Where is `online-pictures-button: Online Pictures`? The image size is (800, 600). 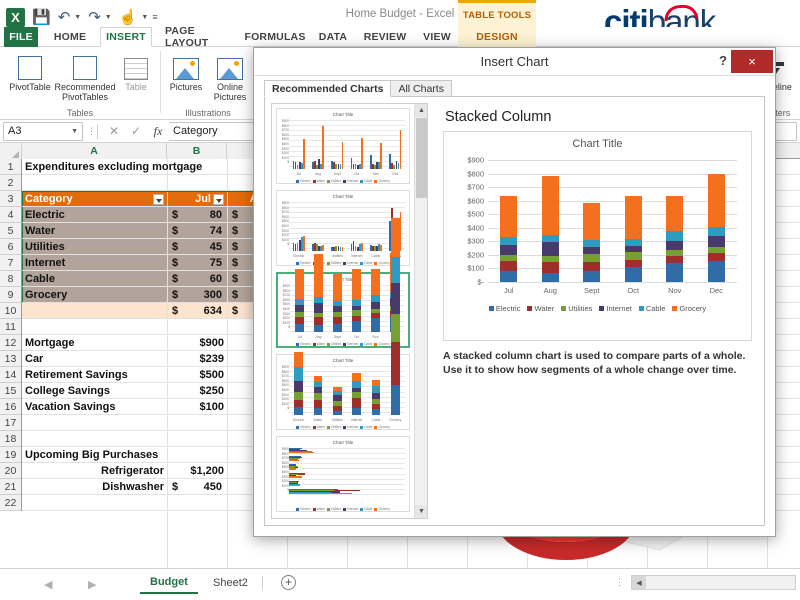 online-pictures-button: Online Pictures is located at coordinates (230, 76).